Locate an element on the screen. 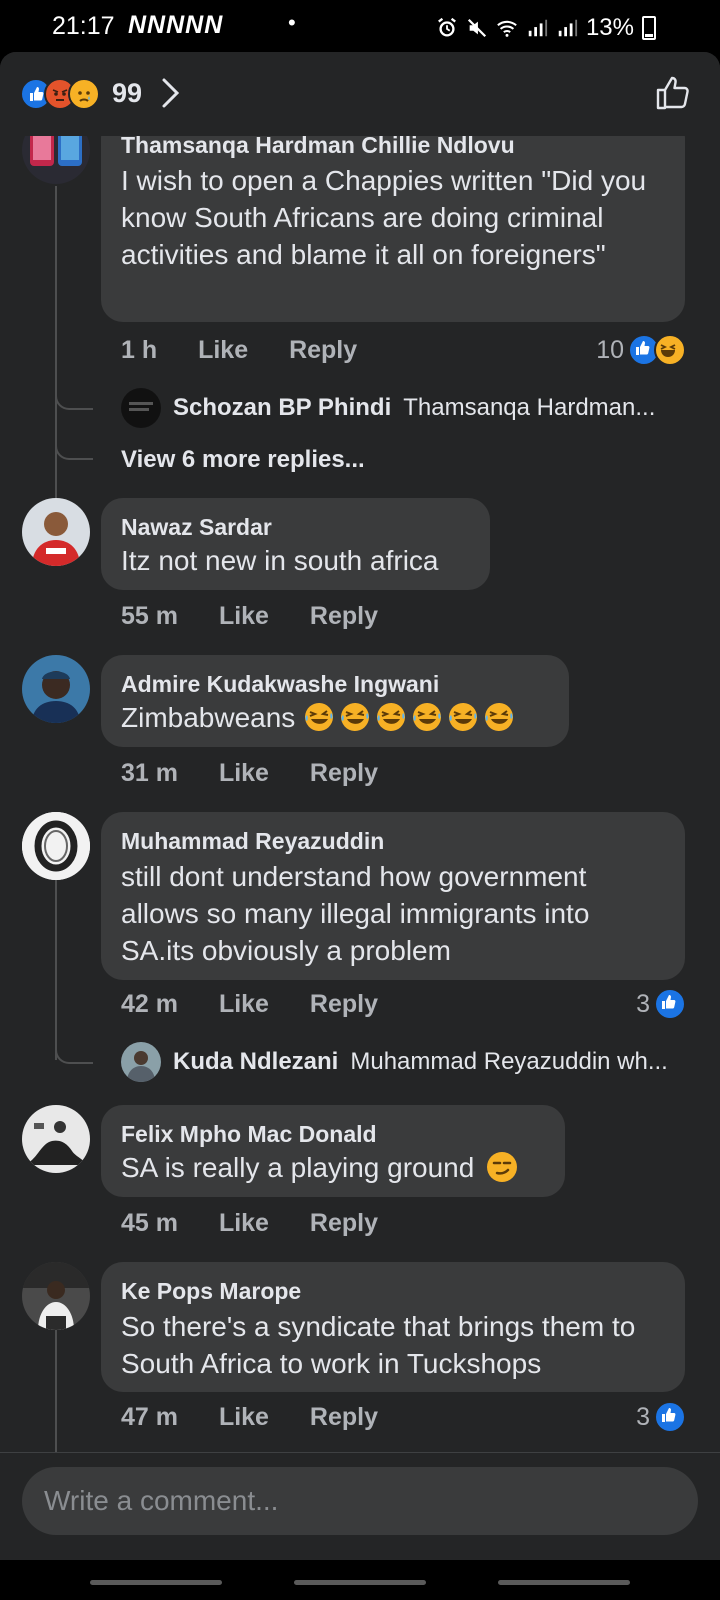 The image size is (720, 1600). comment-time: 31 m is located at coordinates (149, 773).